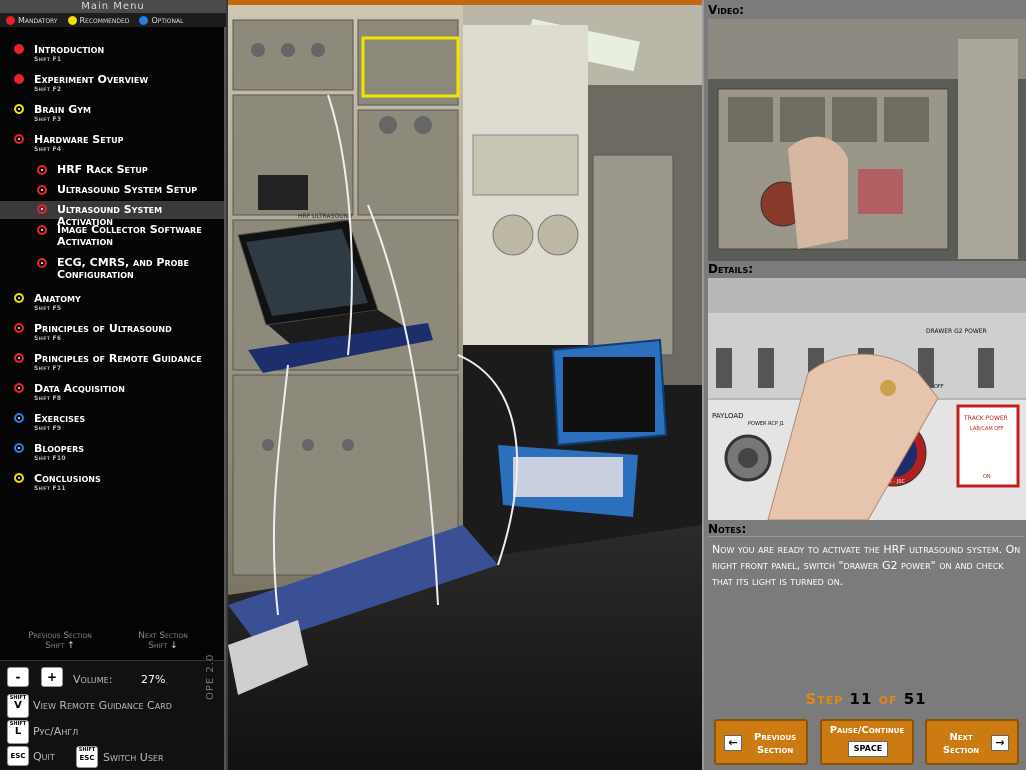 This screenshot has height=770, width=1026. Describe the element at coordinates (144, 20) in the screenshot. I see `blue-dot-icon` at that location.